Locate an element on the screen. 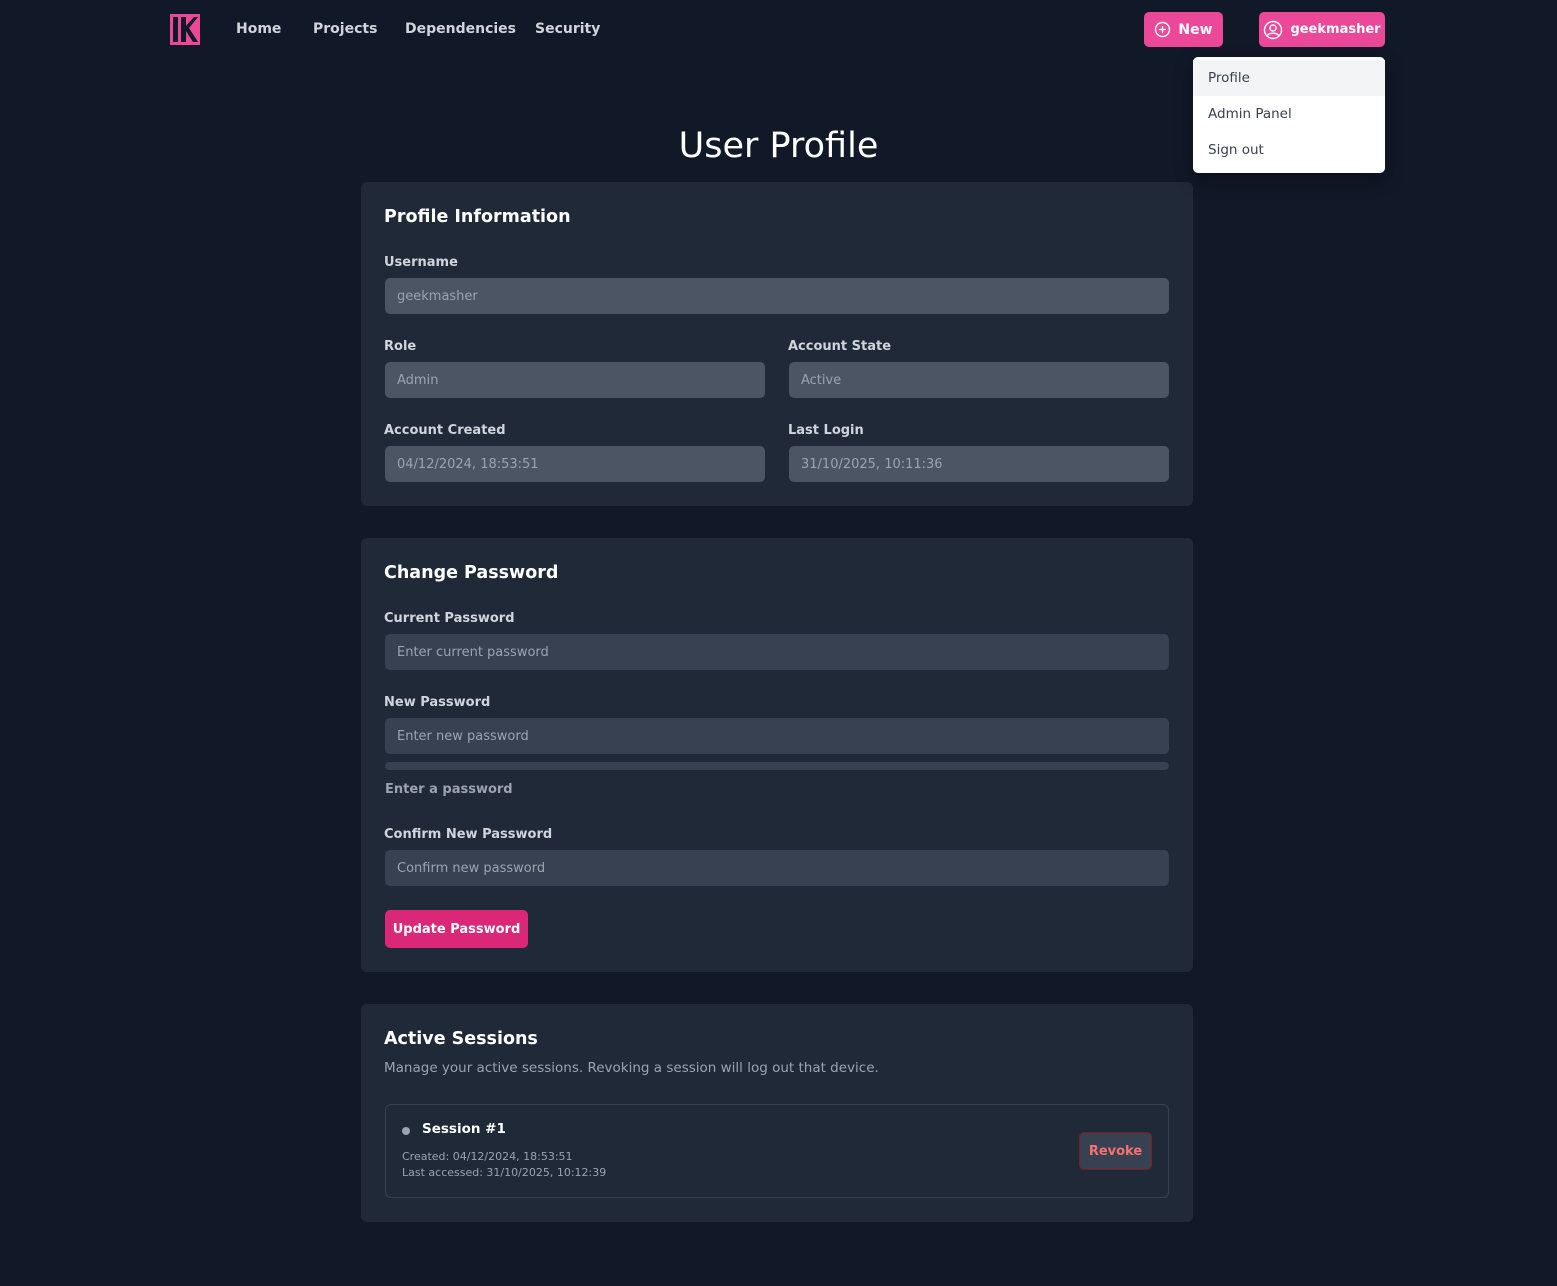 This screenshot has width=1557, height=1286. session-created: Created: 04/12/2024, 18:53:51 is located at coordinates (487, 1156).